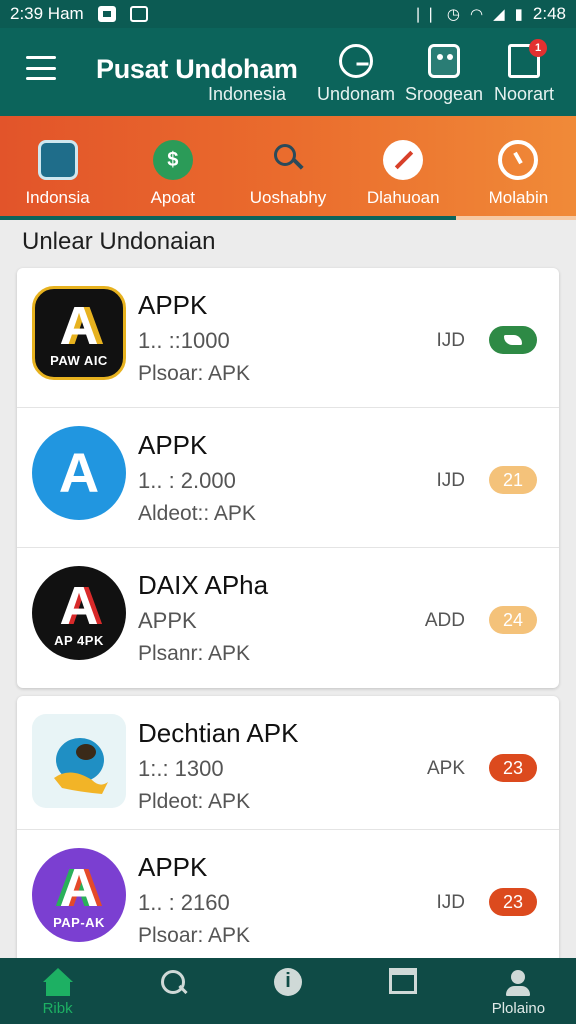 This screenshot has height=1024, width=576. What do you see at coordinates (184, 902) in the screenshot?
I see `app-version: 1.. : 2160` at bounding box center [184, 902].